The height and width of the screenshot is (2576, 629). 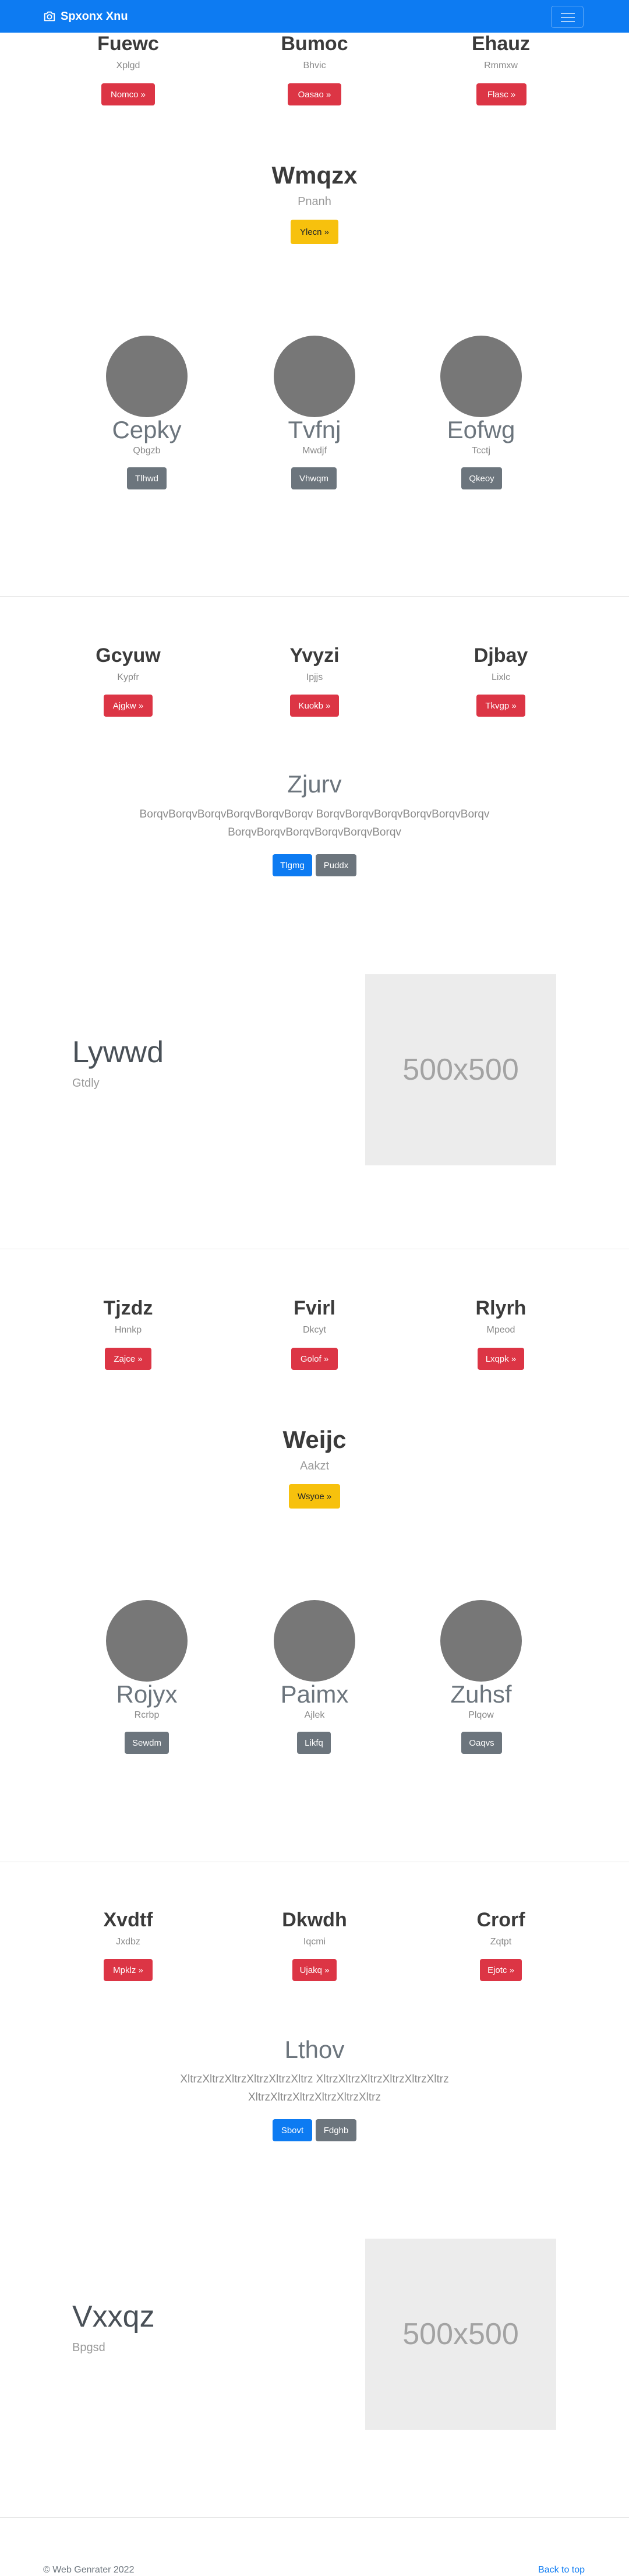 What do you see at coordinates (292, 2130) in the screenshot?
I see `jumbotron-primary-button: Sbovt` at bounding box center [292, 2130].